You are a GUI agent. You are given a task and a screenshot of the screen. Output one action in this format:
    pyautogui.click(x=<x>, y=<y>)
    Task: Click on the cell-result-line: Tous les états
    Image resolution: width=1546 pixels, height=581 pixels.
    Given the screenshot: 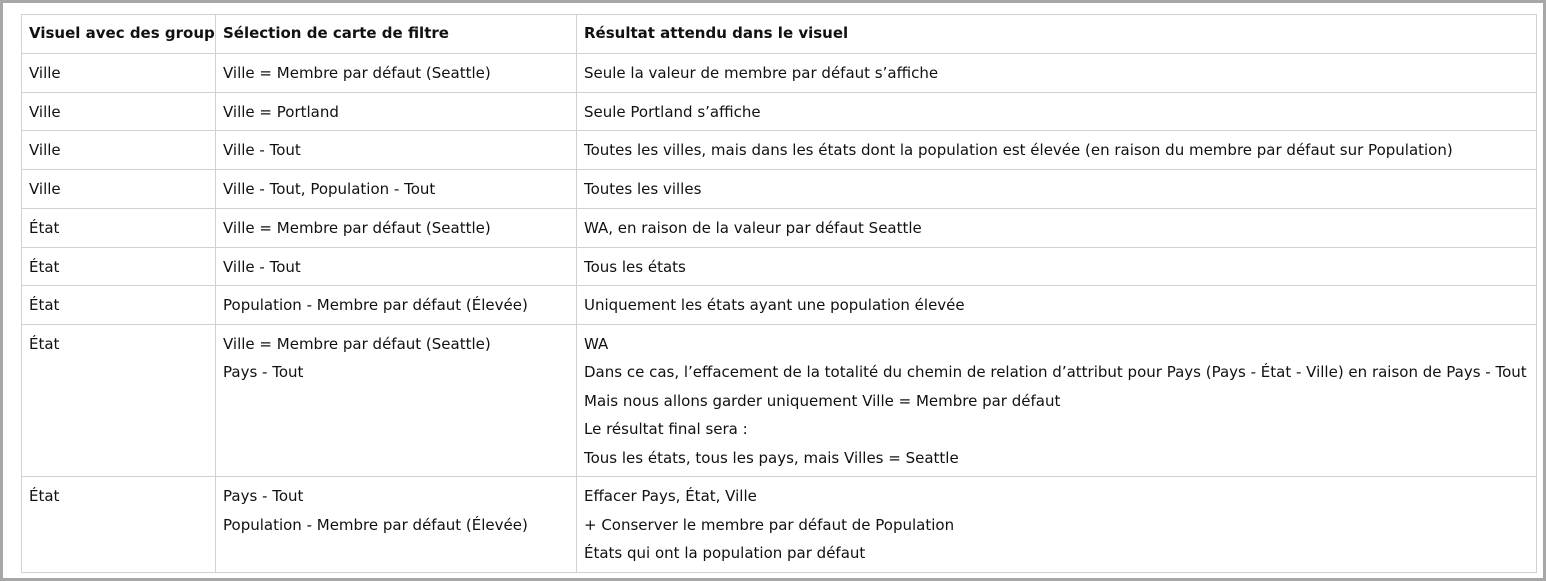 What is the action you would take?
    pyautogui.click(x=635, y=266)
    